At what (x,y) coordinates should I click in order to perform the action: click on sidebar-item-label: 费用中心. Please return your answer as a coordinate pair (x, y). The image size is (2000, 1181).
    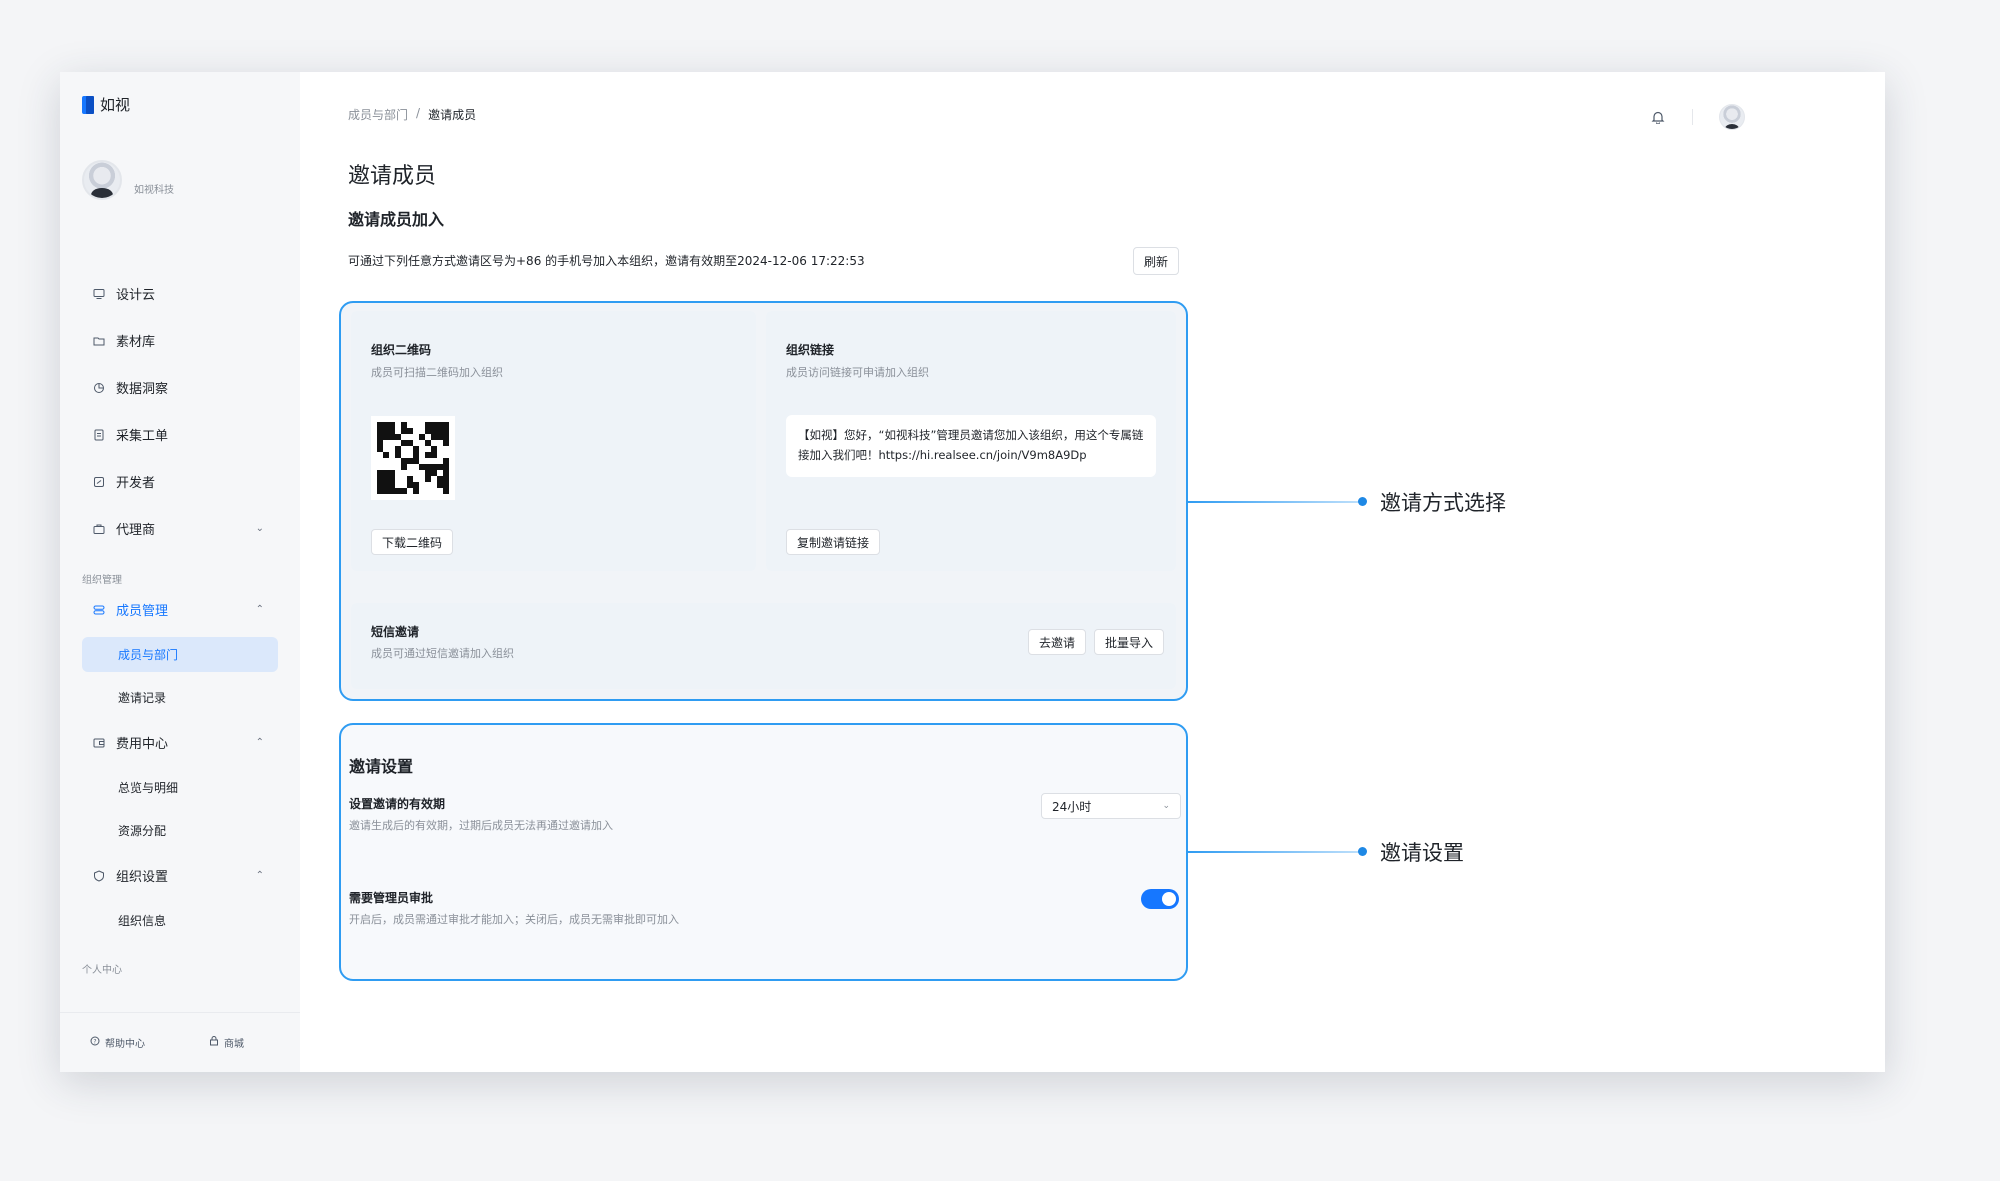
    Looking at the image, I should click on (142, 744).